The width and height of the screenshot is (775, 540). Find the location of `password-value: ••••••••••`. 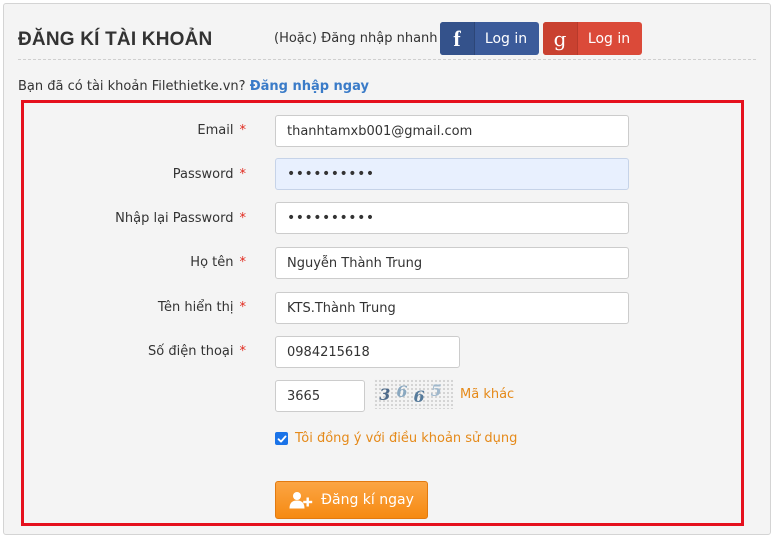

password-value: •••••••••• is located at coordinates (331, 174).